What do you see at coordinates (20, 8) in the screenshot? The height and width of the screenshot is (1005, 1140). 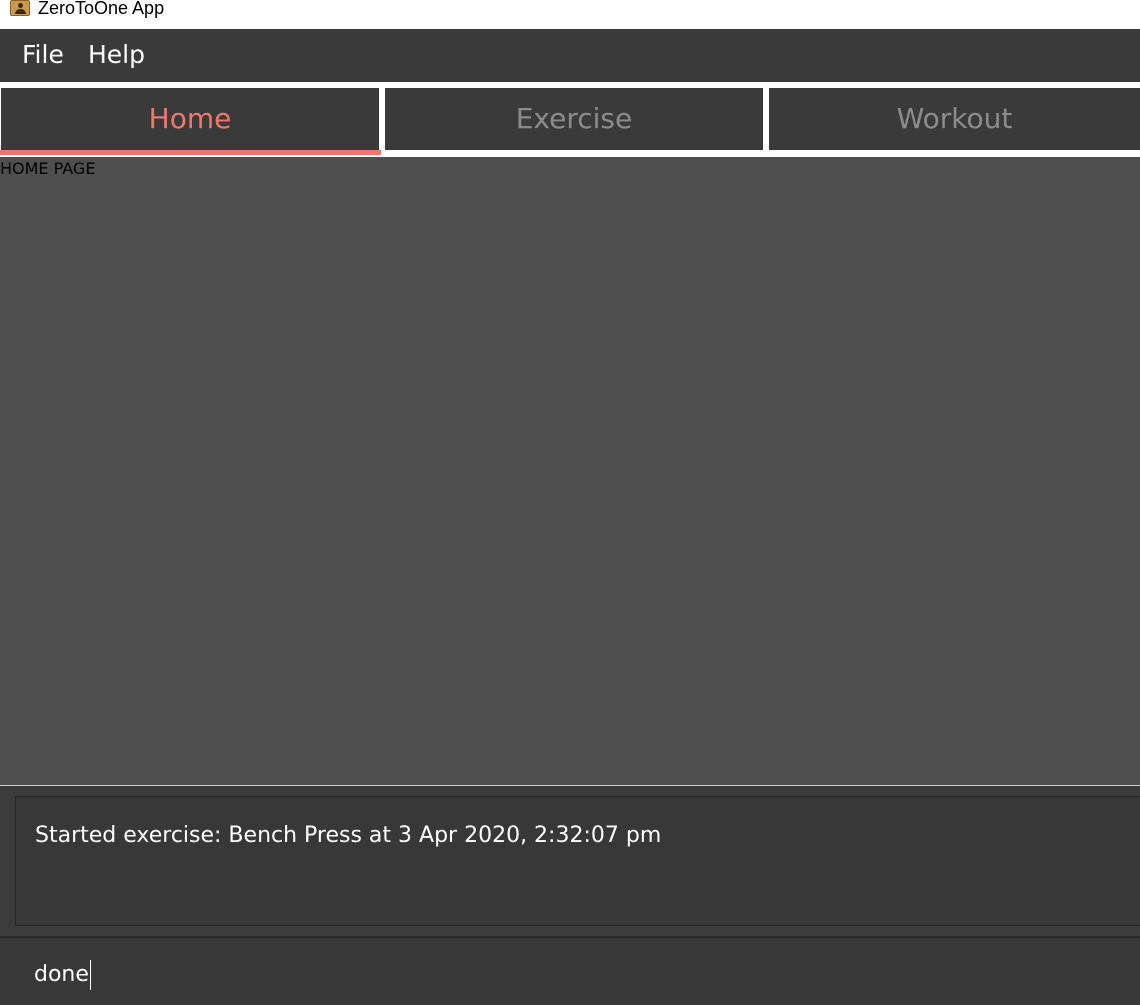 I see `app-contact-icon` at bounding box center [20, 8].